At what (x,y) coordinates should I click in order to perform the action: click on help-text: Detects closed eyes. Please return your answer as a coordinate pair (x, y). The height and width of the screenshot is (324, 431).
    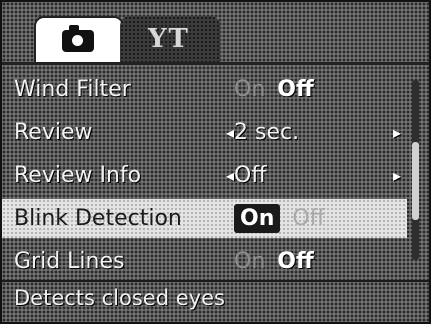
    Looking at the image, I should click on (119, 298).